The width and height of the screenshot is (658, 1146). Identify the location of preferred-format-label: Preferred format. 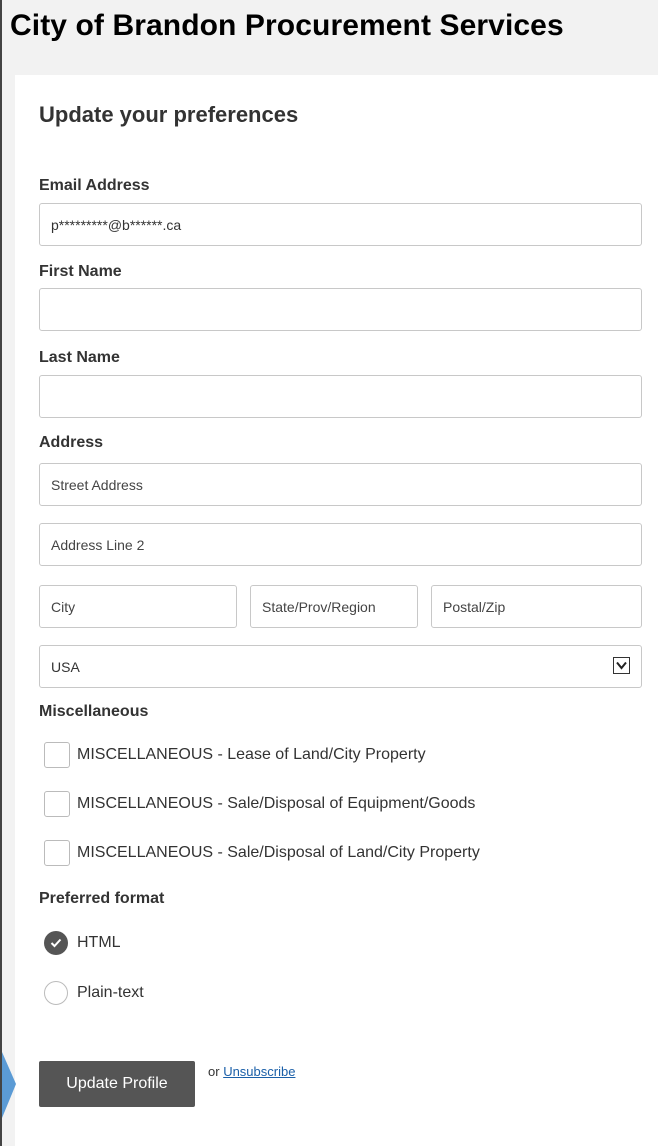
(102, 898).